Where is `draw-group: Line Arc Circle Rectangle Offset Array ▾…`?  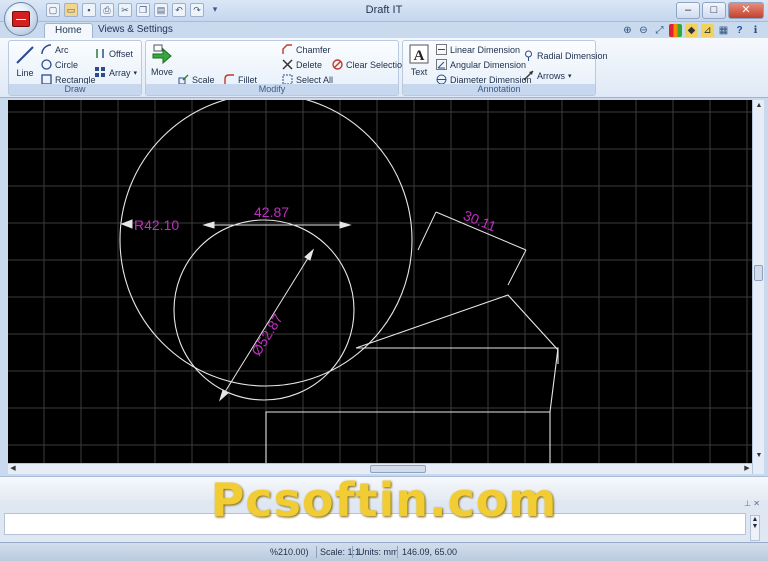
draw-group: Line Arc Circle Rectangle Offset Array ▾… is located at coordinates (75, 68).